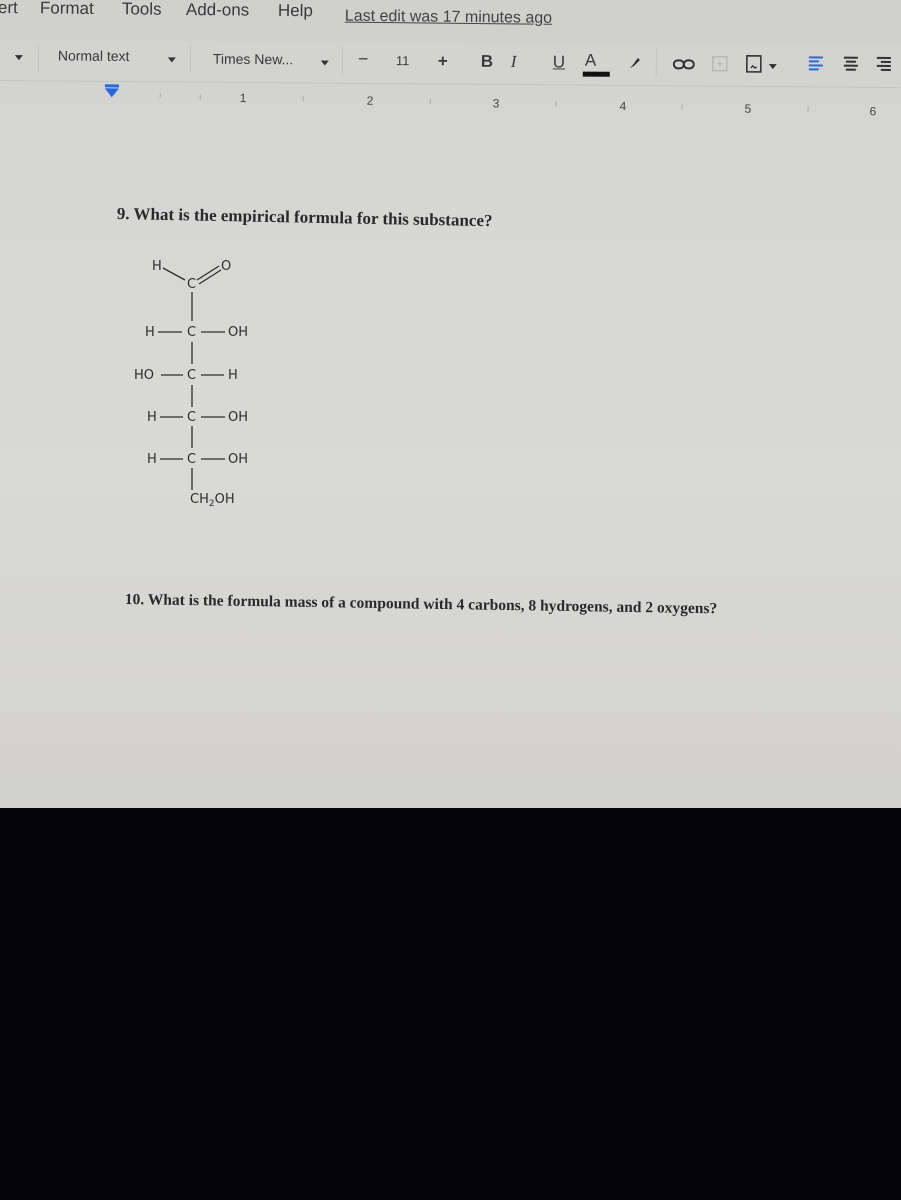  Describe the element at coordinates (443, 61) in the screenshot. I see `increase-font-size-button: +` at that location.